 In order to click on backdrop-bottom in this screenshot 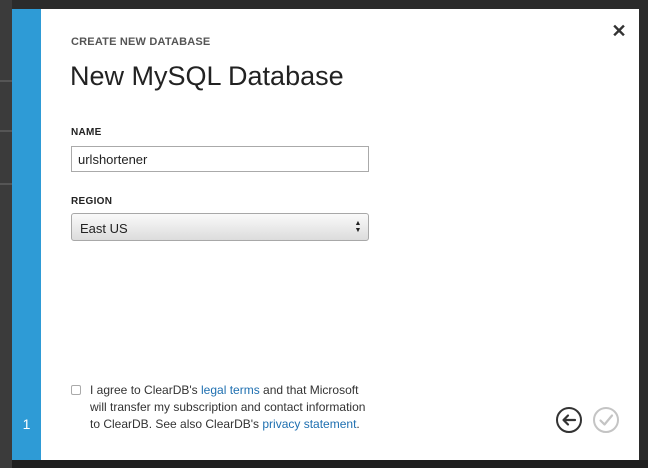, I will do `click(330, 464)`.